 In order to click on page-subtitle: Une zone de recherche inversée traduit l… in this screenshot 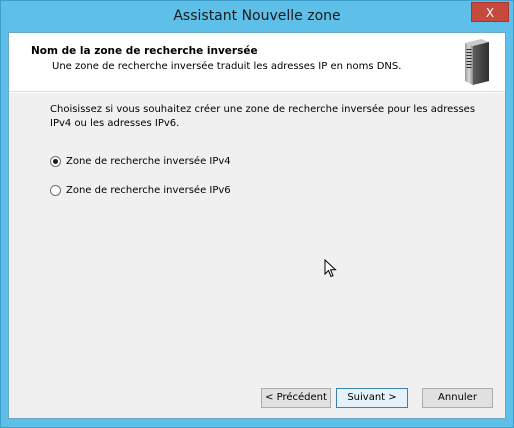, I will do `click(227, 66)`.